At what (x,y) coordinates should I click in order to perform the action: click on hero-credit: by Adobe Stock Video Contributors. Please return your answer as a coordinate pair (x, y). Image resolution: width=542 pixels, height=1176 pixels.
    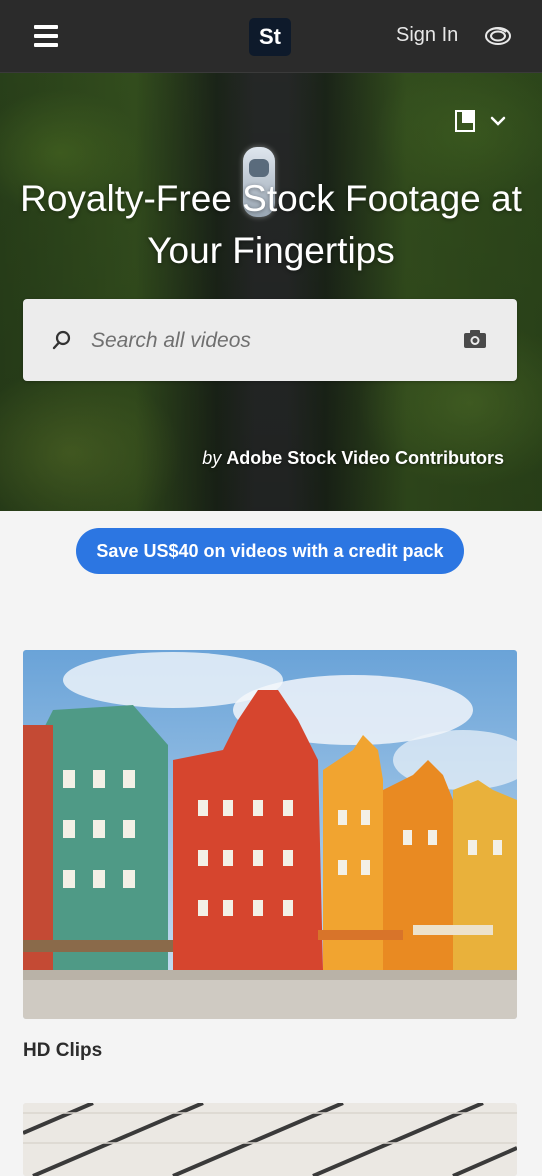
    Looking at the image, I should click on (353, 458).